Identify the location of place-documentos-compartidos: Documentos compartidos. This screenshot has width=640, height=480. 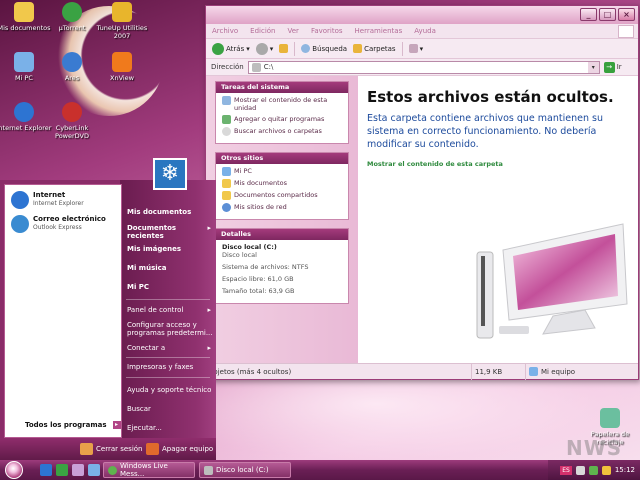
(283, 195).